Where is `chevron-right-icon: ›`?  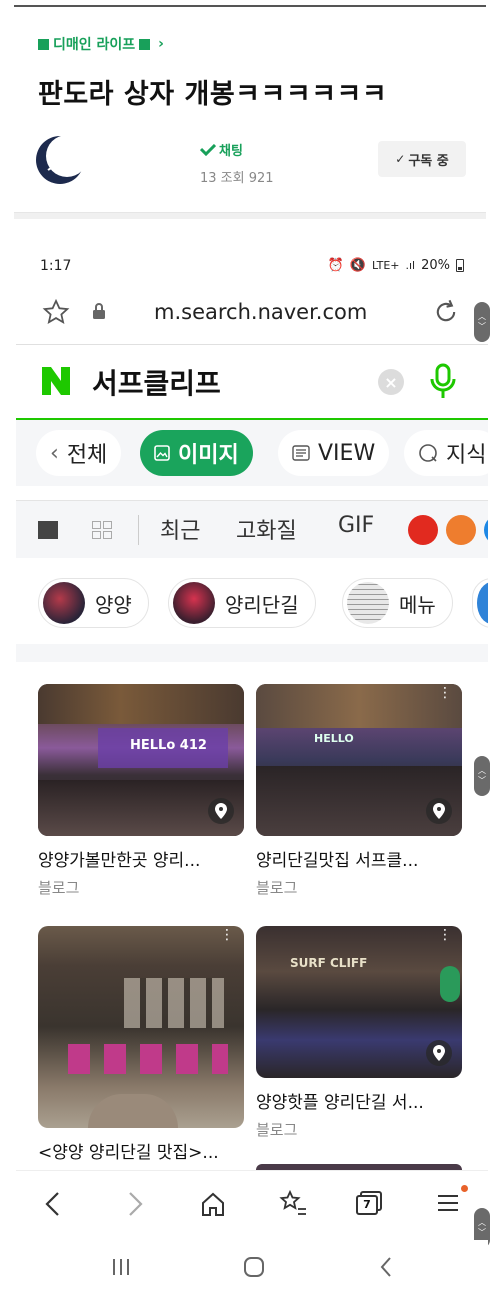
chevron-right-icon: › is located at coordinates (161, 44).